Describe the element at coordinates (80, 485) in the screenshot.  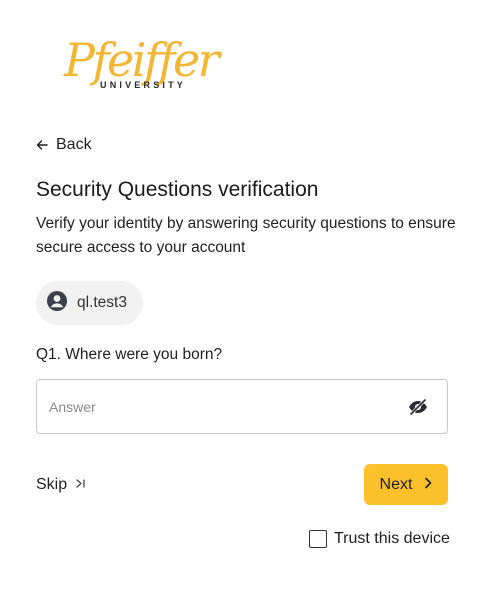
I see `skip-icon` at that location.